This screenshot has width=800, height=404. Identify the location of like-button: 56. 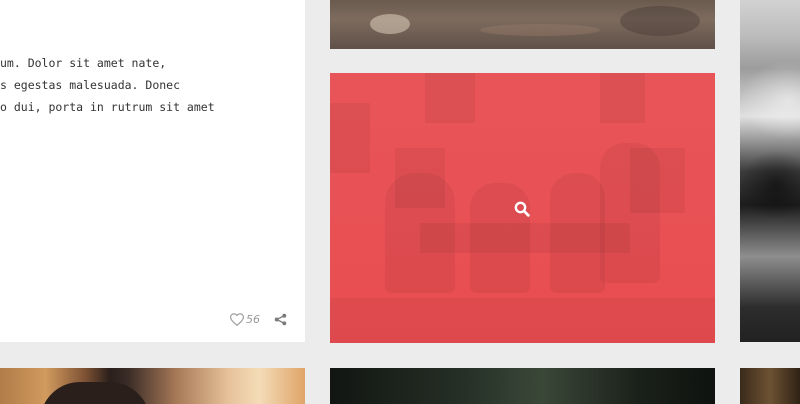
(245, 319).